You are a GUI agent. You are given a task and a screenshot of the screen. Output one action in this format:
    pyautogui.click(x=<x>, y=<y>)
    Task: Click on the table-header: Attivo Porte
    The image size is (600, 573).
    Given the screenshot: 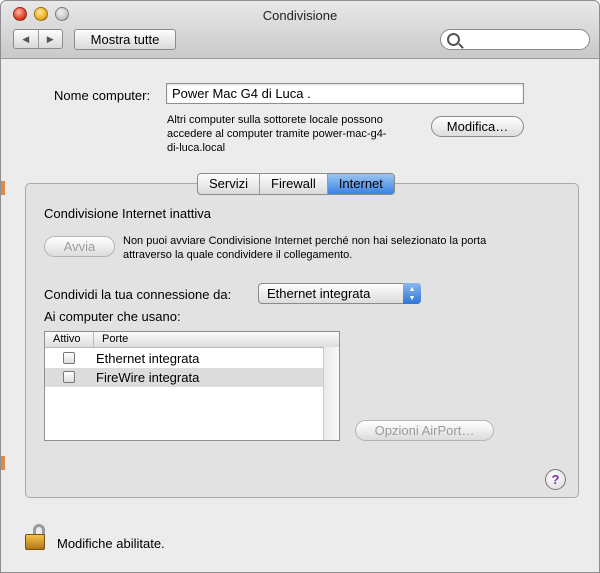 What is the action you would take?
    pyautogui.click(x=192, y=340)
    